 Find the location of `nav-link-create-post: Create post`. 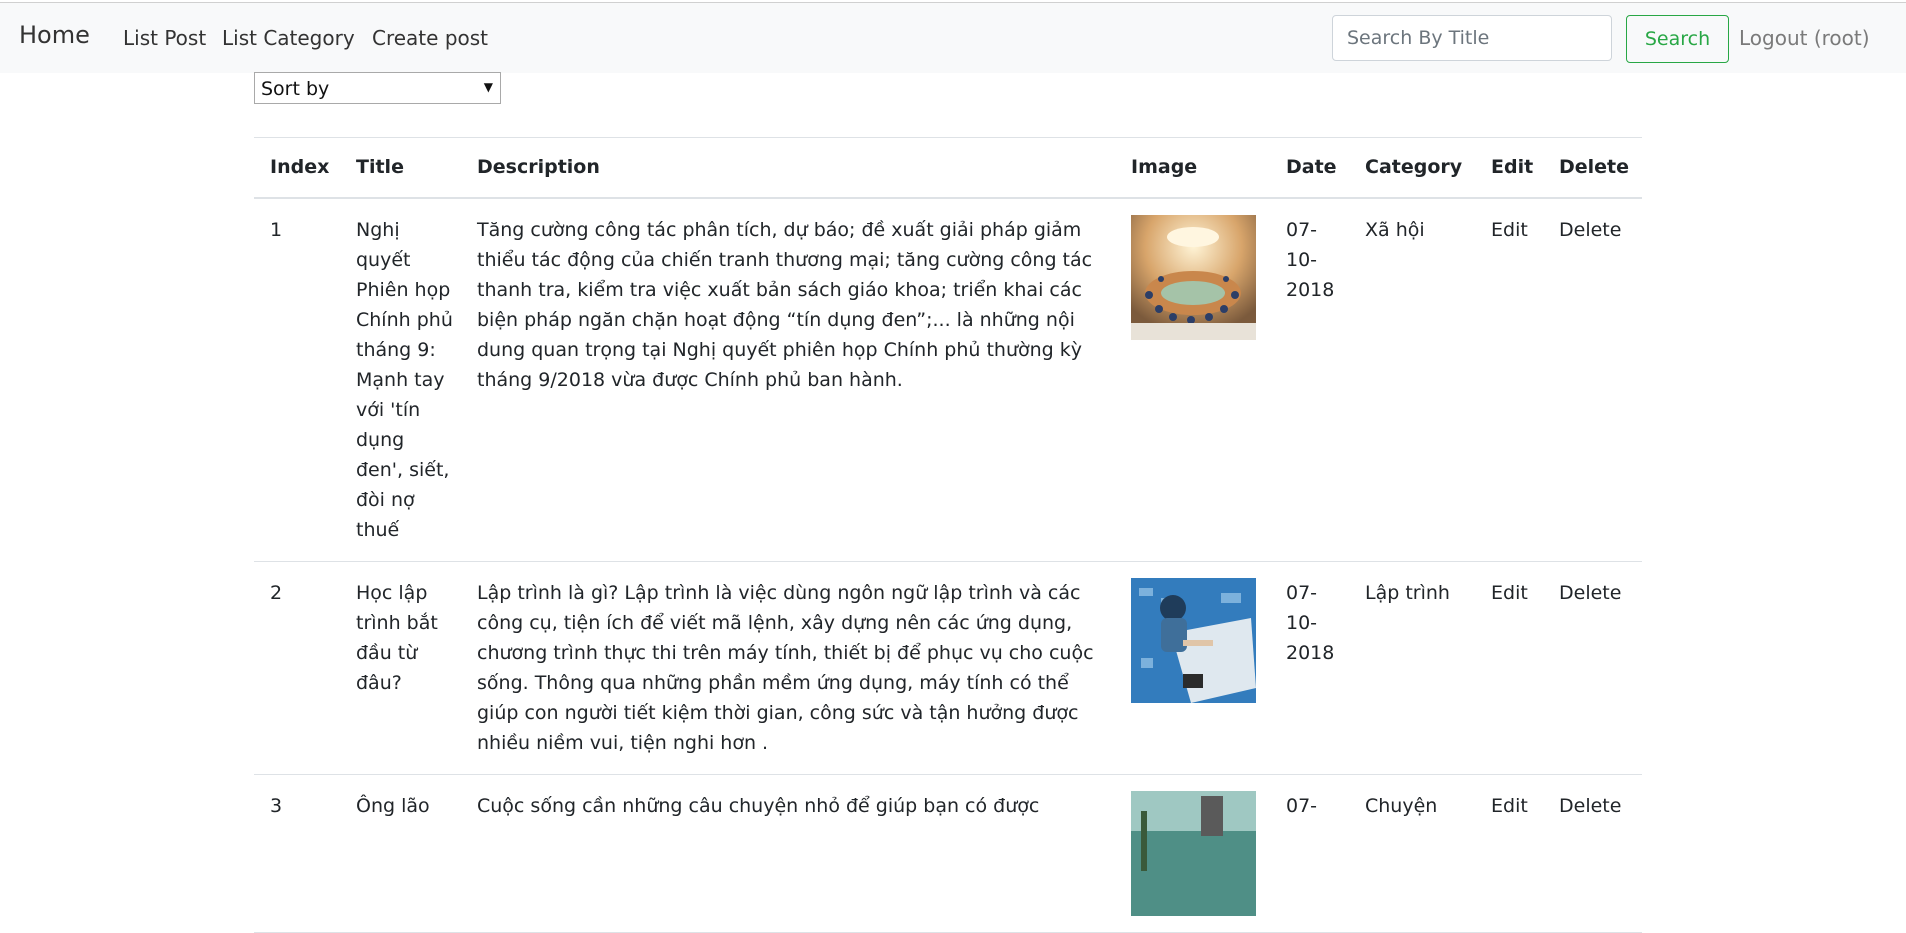

nav-link-create-post: Create post is located at coordinates (430, 38).